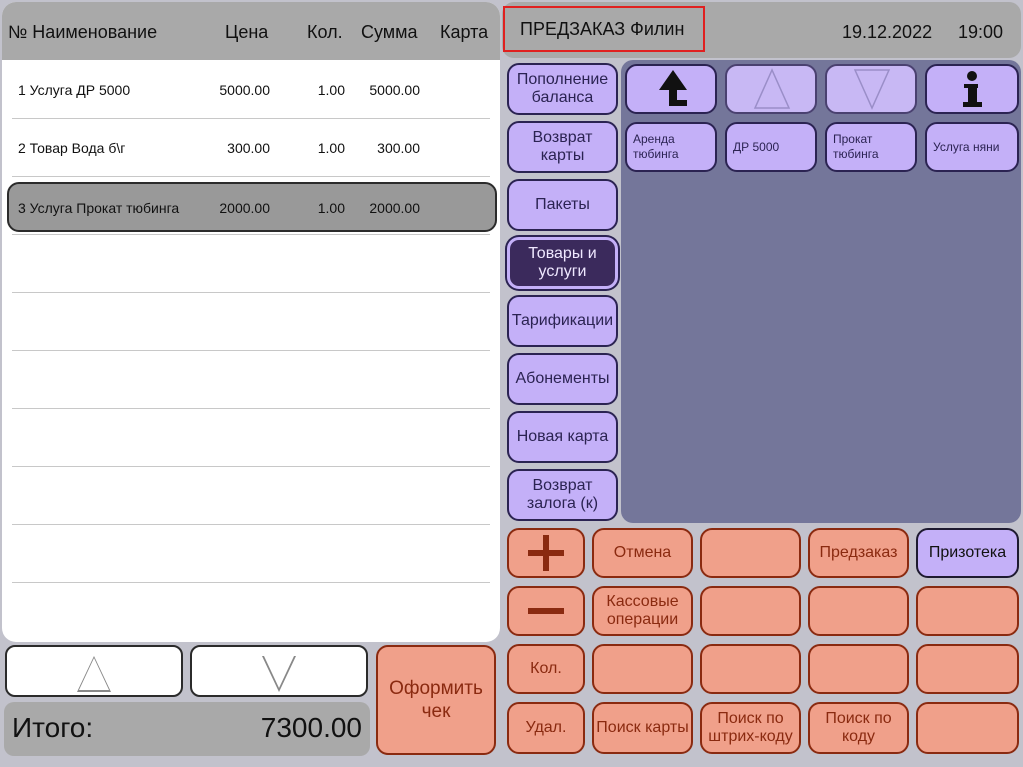  I want to click on receipt-header: № Наименование Цена Кол. Сумма Карта, so click(251, 31).